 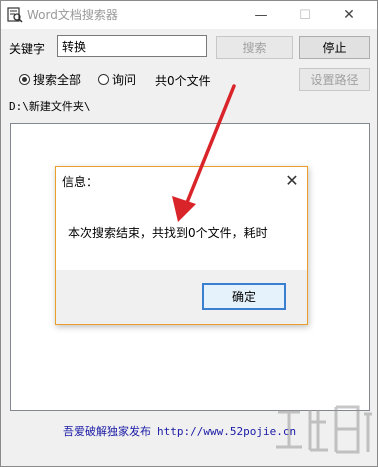 What do you see at coordinates (292, 180) in the screenshot?
I see `dialog-close-icon: ✕` at bounding box center [292, 180].